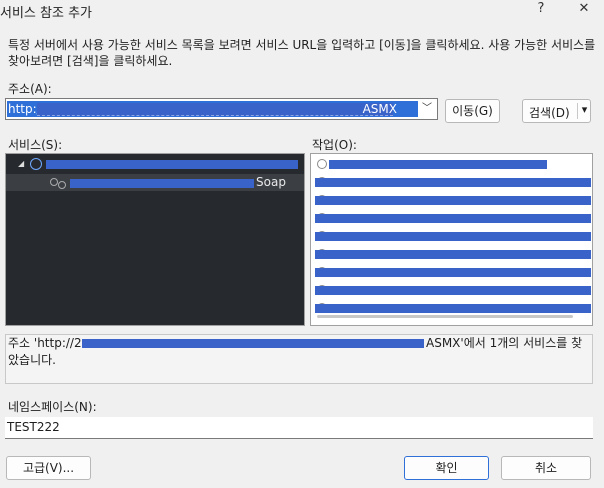  I want to click on close-icon: ✕, so click(584, 9).